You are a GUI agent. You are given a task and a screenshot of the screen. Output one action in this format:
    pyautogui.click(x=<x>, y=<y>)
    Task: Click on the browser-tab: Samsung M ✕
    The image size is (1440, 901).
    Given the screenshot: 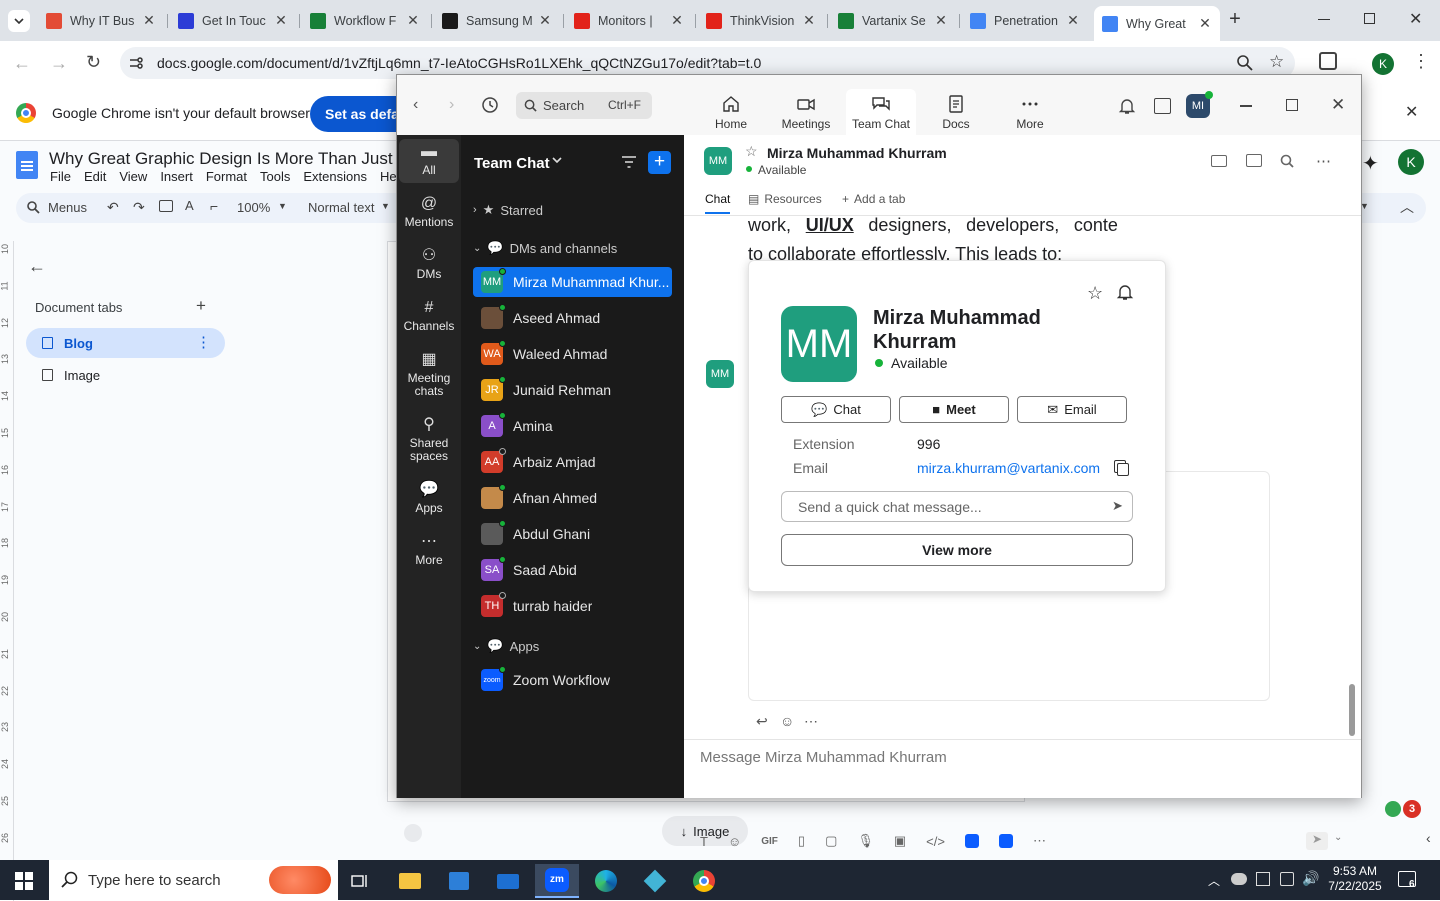 What is the action you would take?
    pyautogui.click(x=497, y=20)
    